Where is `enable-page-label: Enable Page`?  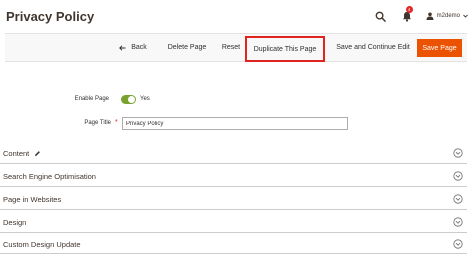
enable-page-label: Enable Page is located at coordinates (91, 99).